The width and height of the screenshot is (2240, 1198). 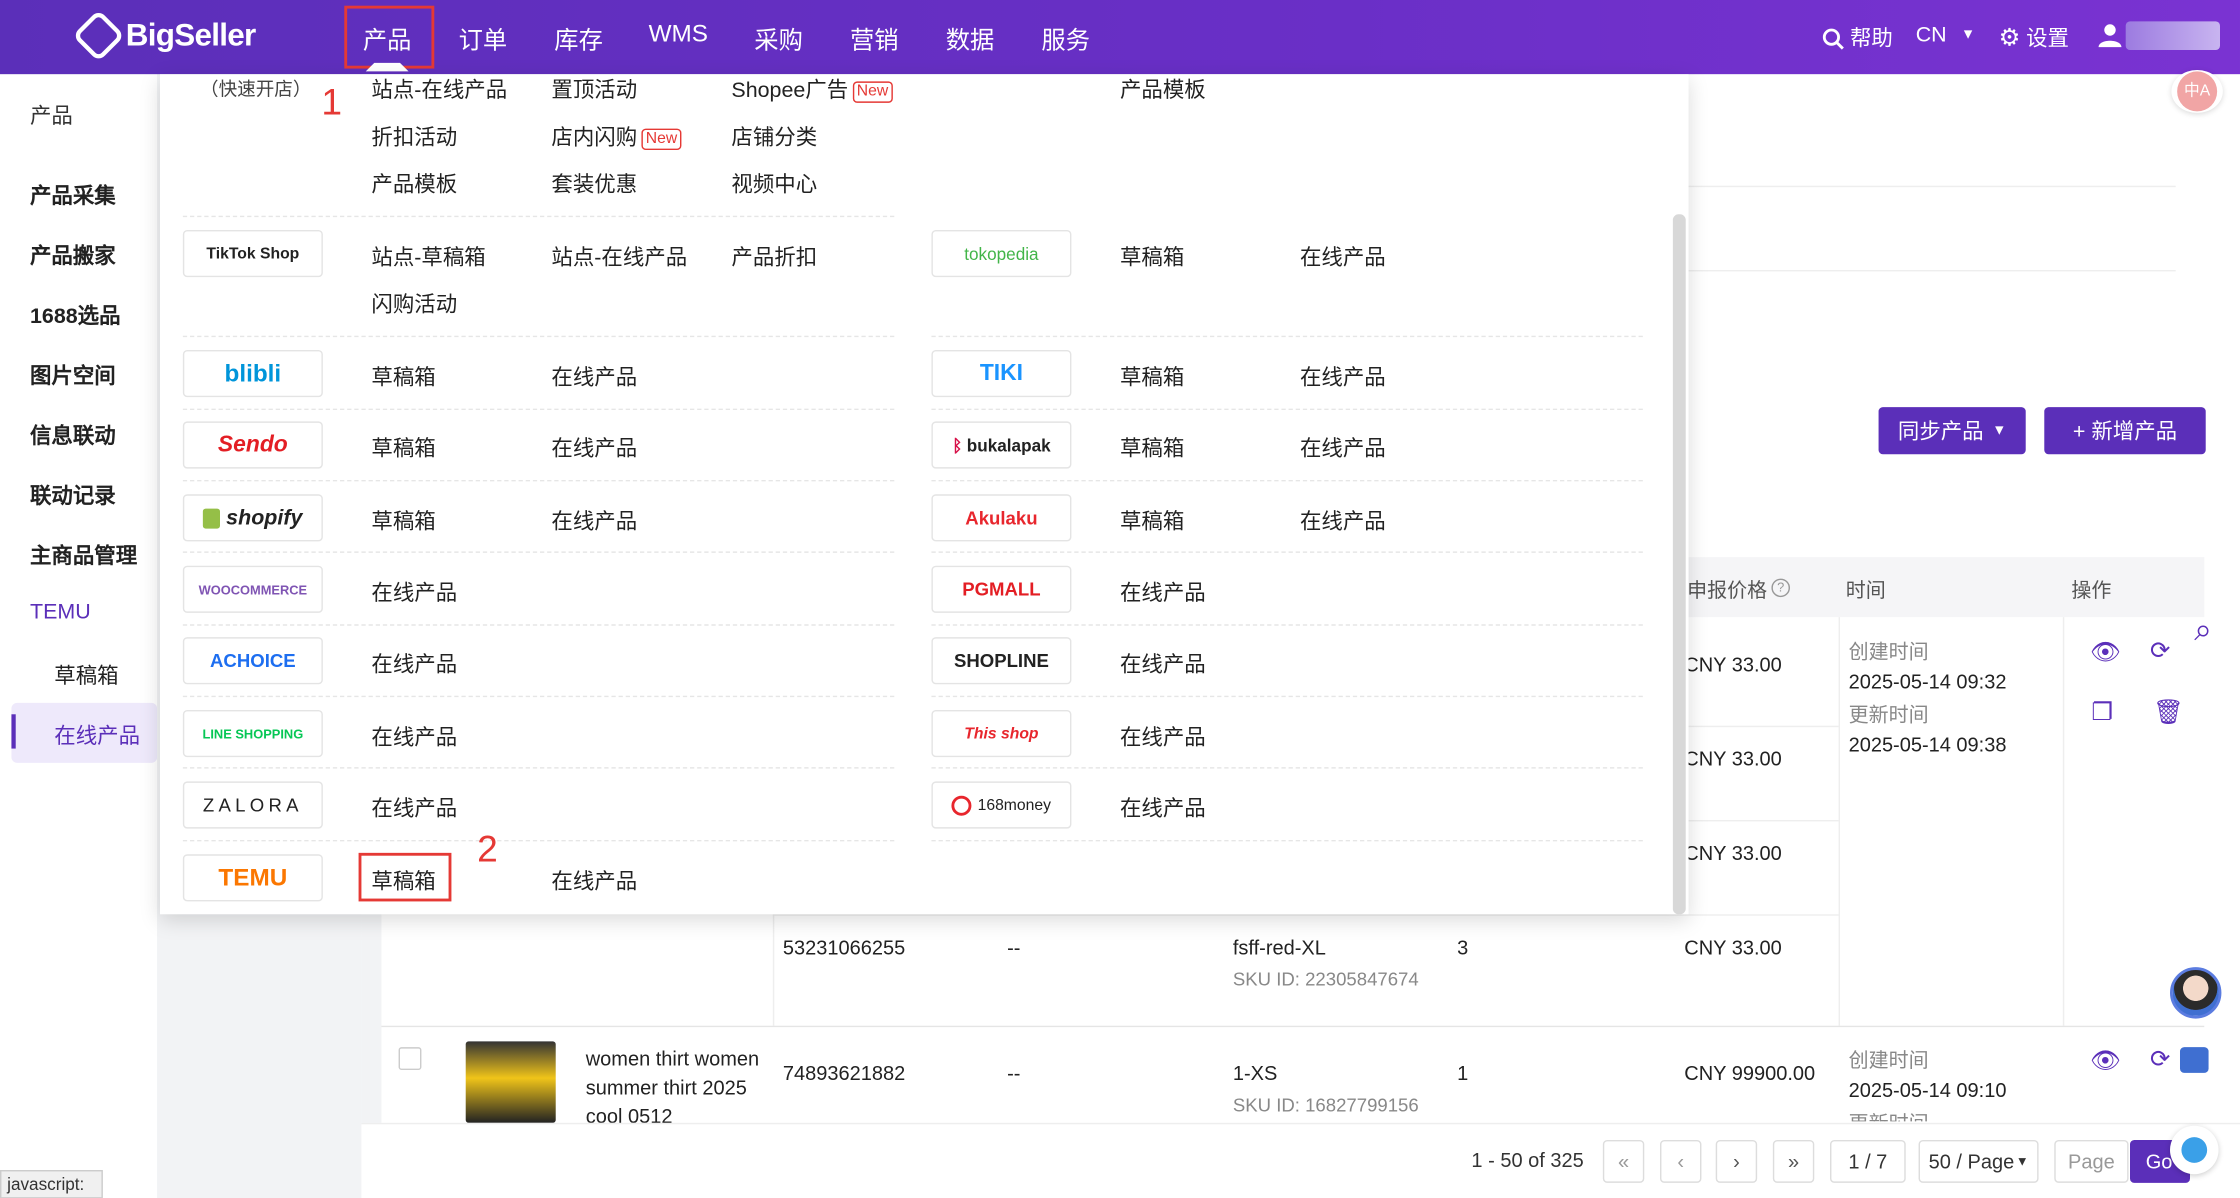 What do you see at coordinates (164, 35) in the screenshot?
I see `bigseller-logo: BigSeller` at bounding box center [164, 35].